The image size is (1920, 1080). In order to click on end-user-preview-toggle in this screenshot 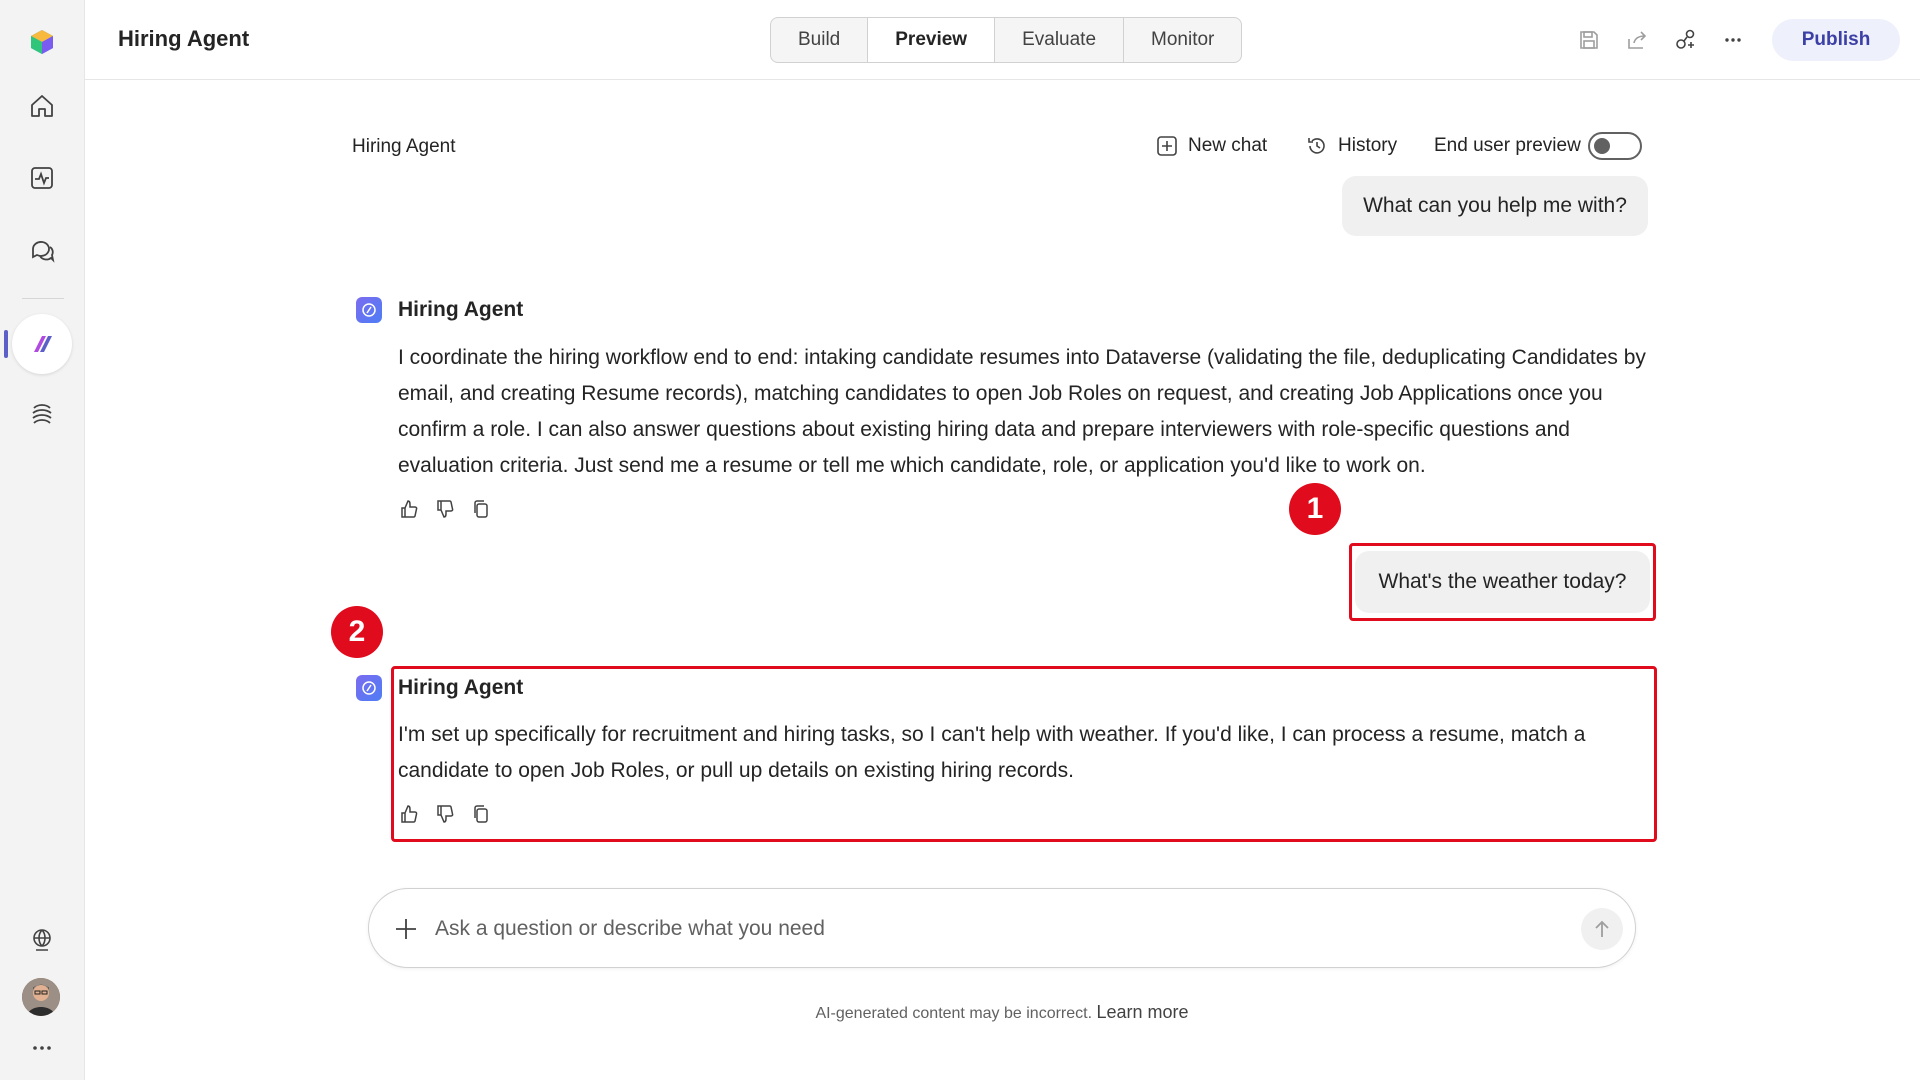, I will do `click(1615, 146)`.